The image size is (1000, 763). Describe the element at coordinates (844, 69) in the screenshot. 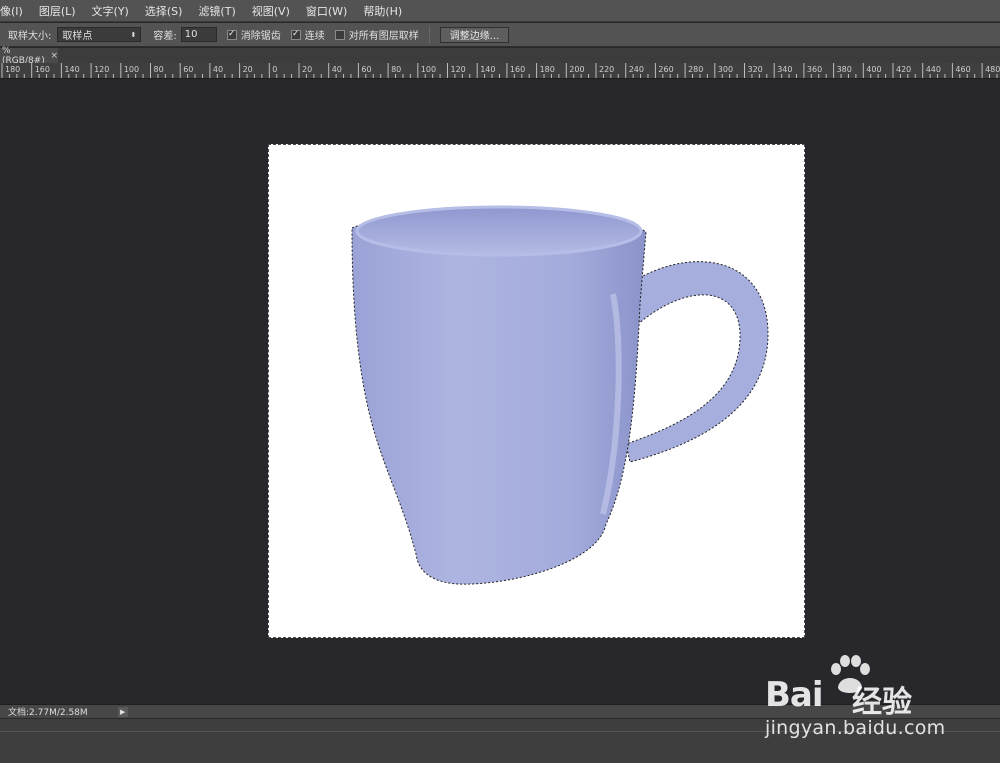

I see `ruler-tick-label: 380` at that location.